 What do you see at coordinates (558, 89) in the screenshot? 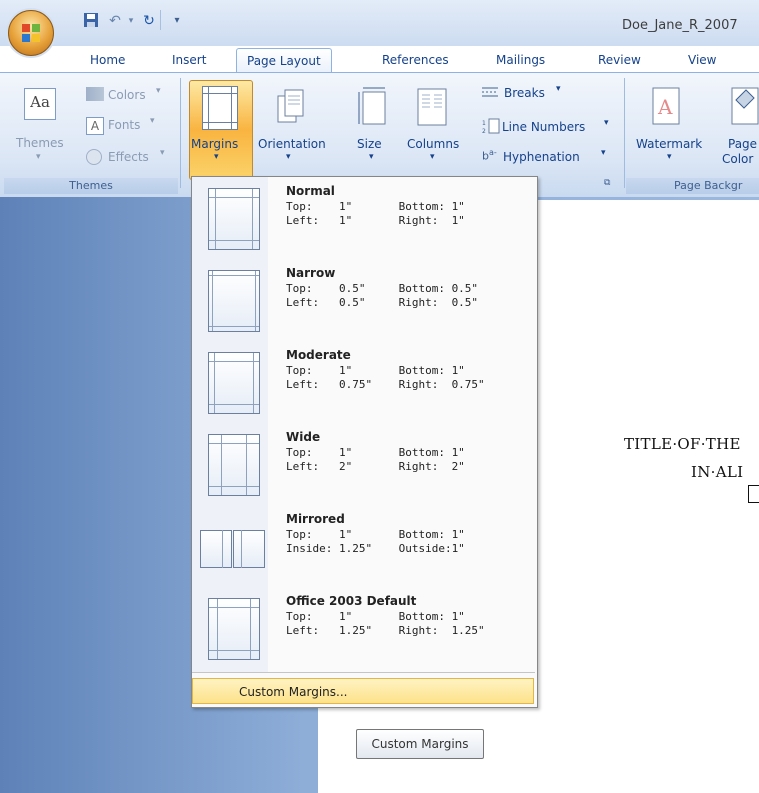
I see `breaks-dropdown-icon: ▾` at bounding box center [558, 89].